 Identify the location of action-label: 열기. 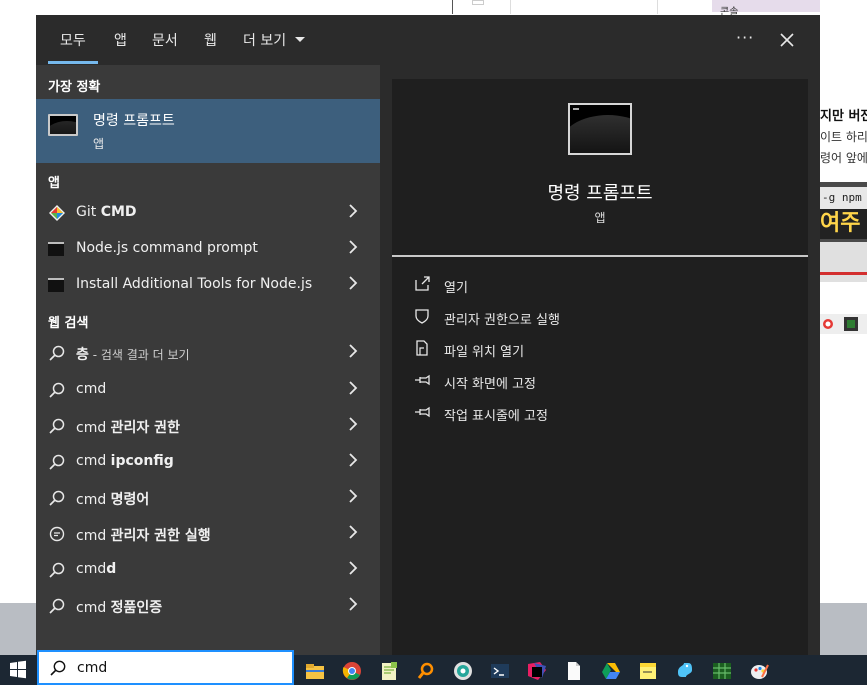
(456, 288).